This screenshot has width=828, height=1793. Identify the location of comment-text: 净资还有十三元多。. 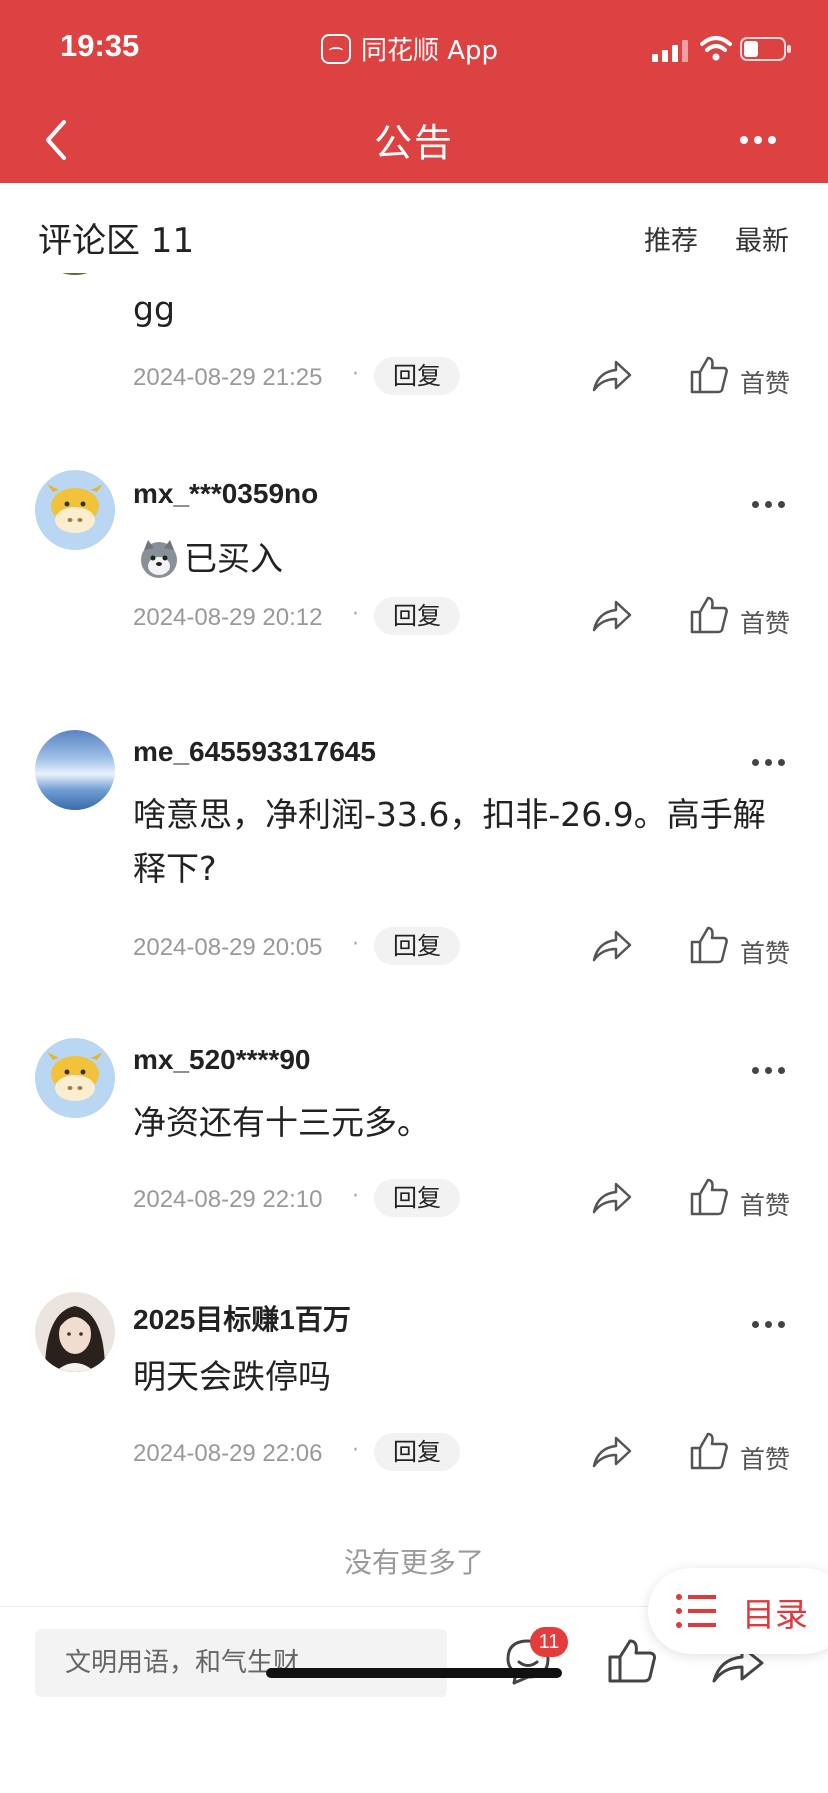
(281, 1122).